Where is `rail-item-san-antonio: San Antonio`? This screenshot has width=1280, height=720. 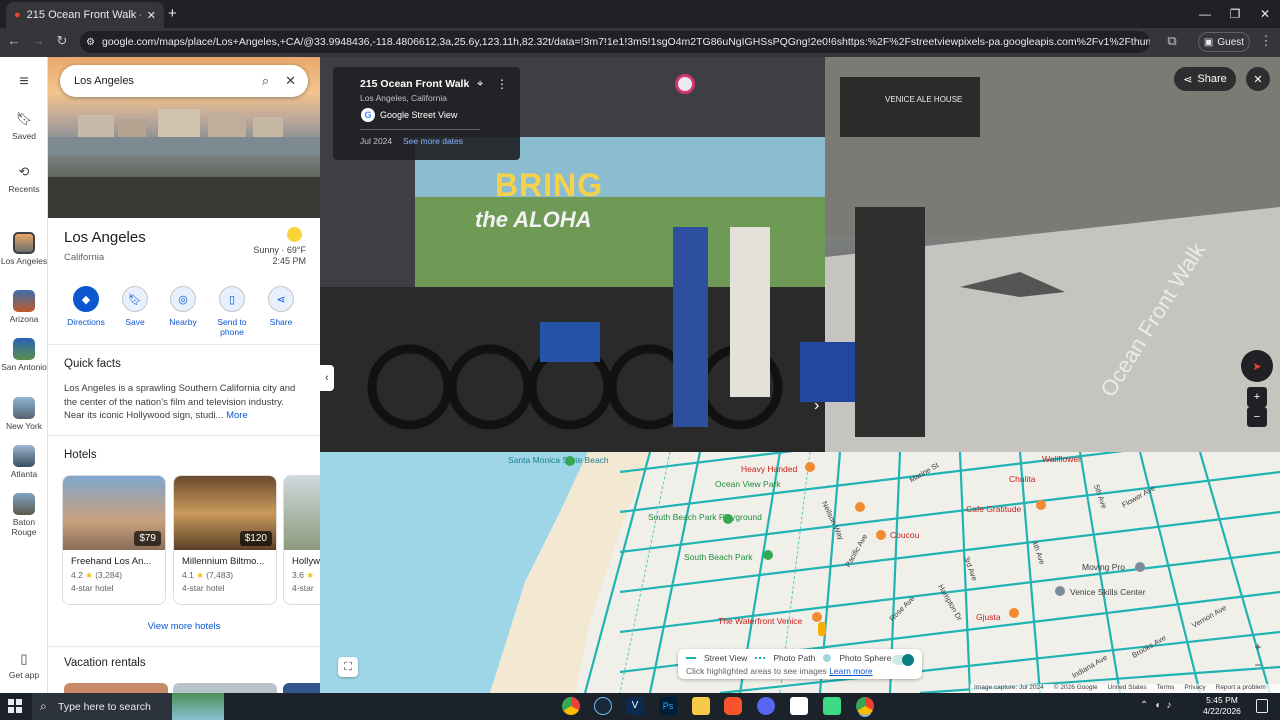
rail-item-san-antonio: San Antonio is located at coordinates (24, 355).